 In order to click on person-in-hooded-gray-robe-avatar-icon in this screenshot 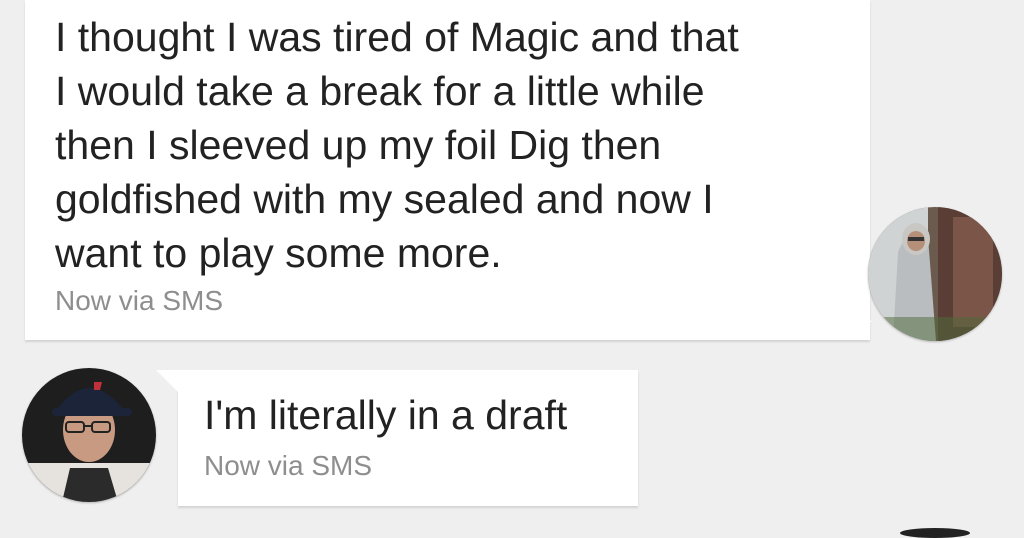, I will do `click(935, 274)`.